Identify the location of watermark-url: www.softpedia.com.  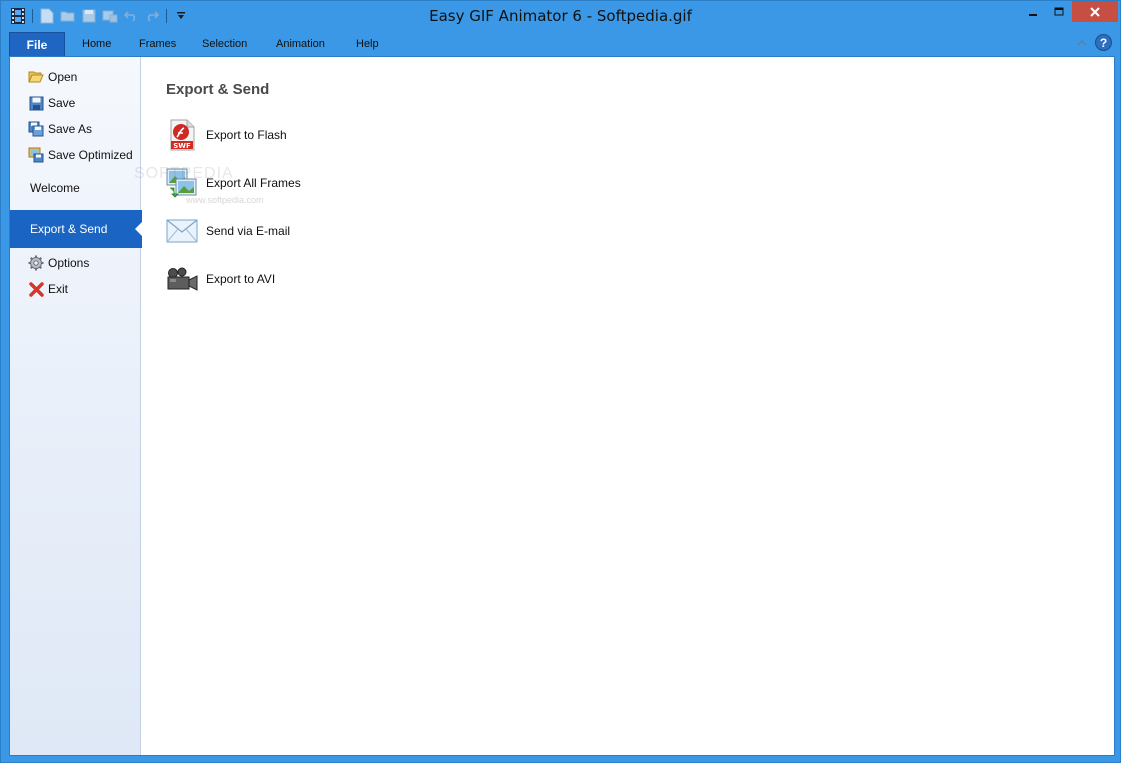
(225, 200).